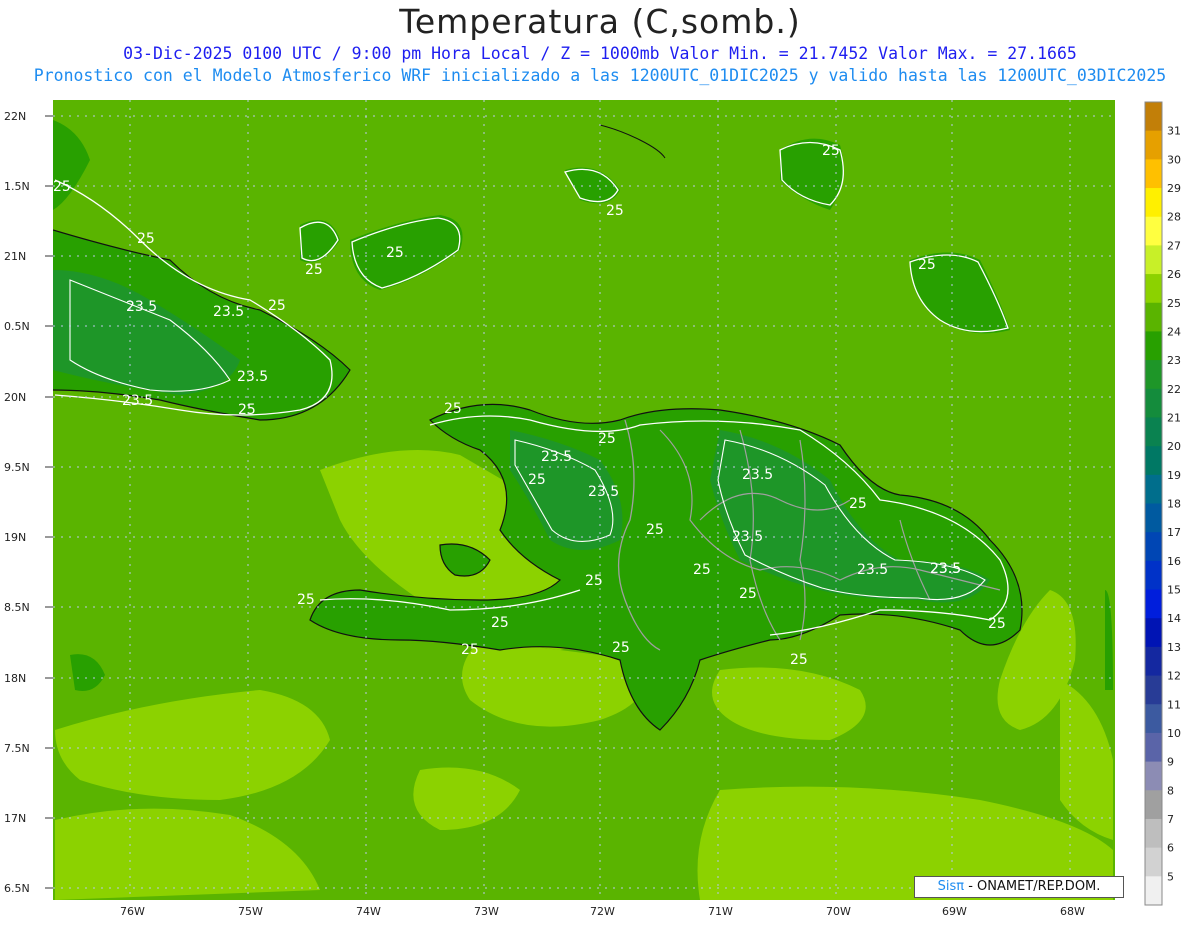 This screenshot has width=1200, height=927. Describe the element at coordinates (1034, 886) in the screenshot. I see `credit-text: - ONAMET/REP.DOM.` at that location.